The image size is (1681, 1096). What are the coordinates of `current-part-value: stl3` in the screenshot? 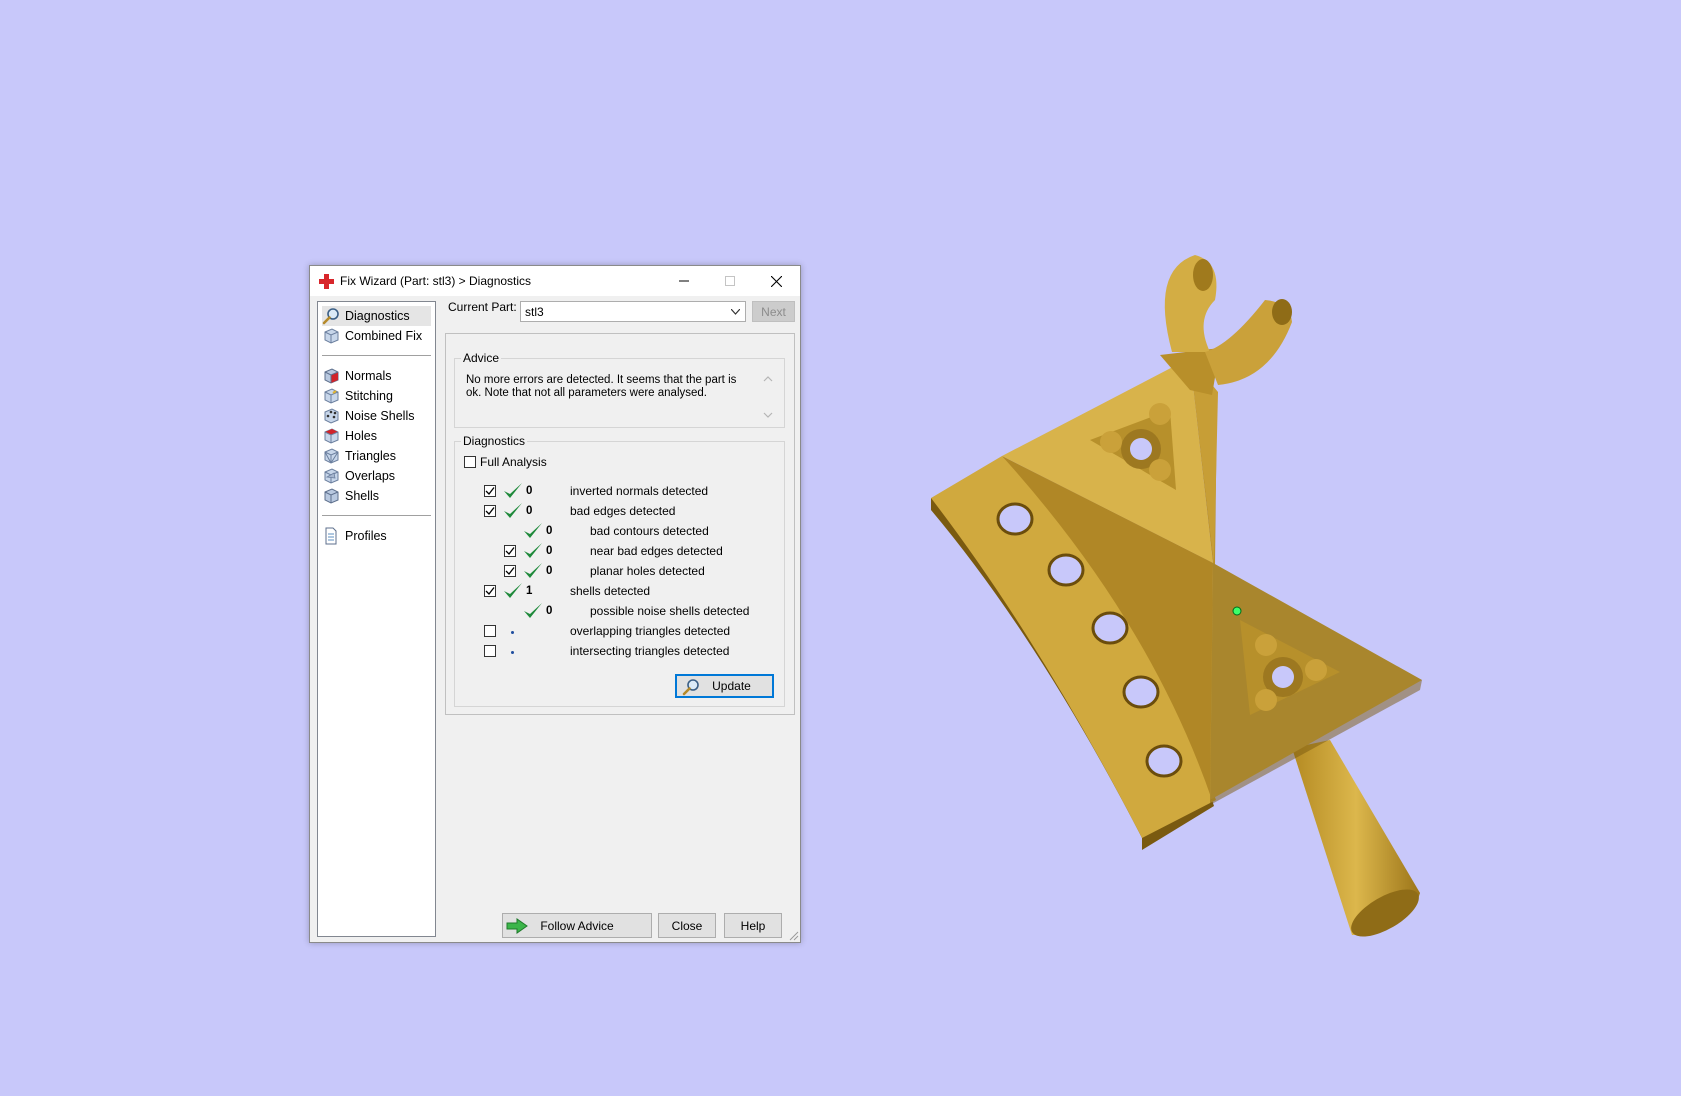 It's located at (534, 312).